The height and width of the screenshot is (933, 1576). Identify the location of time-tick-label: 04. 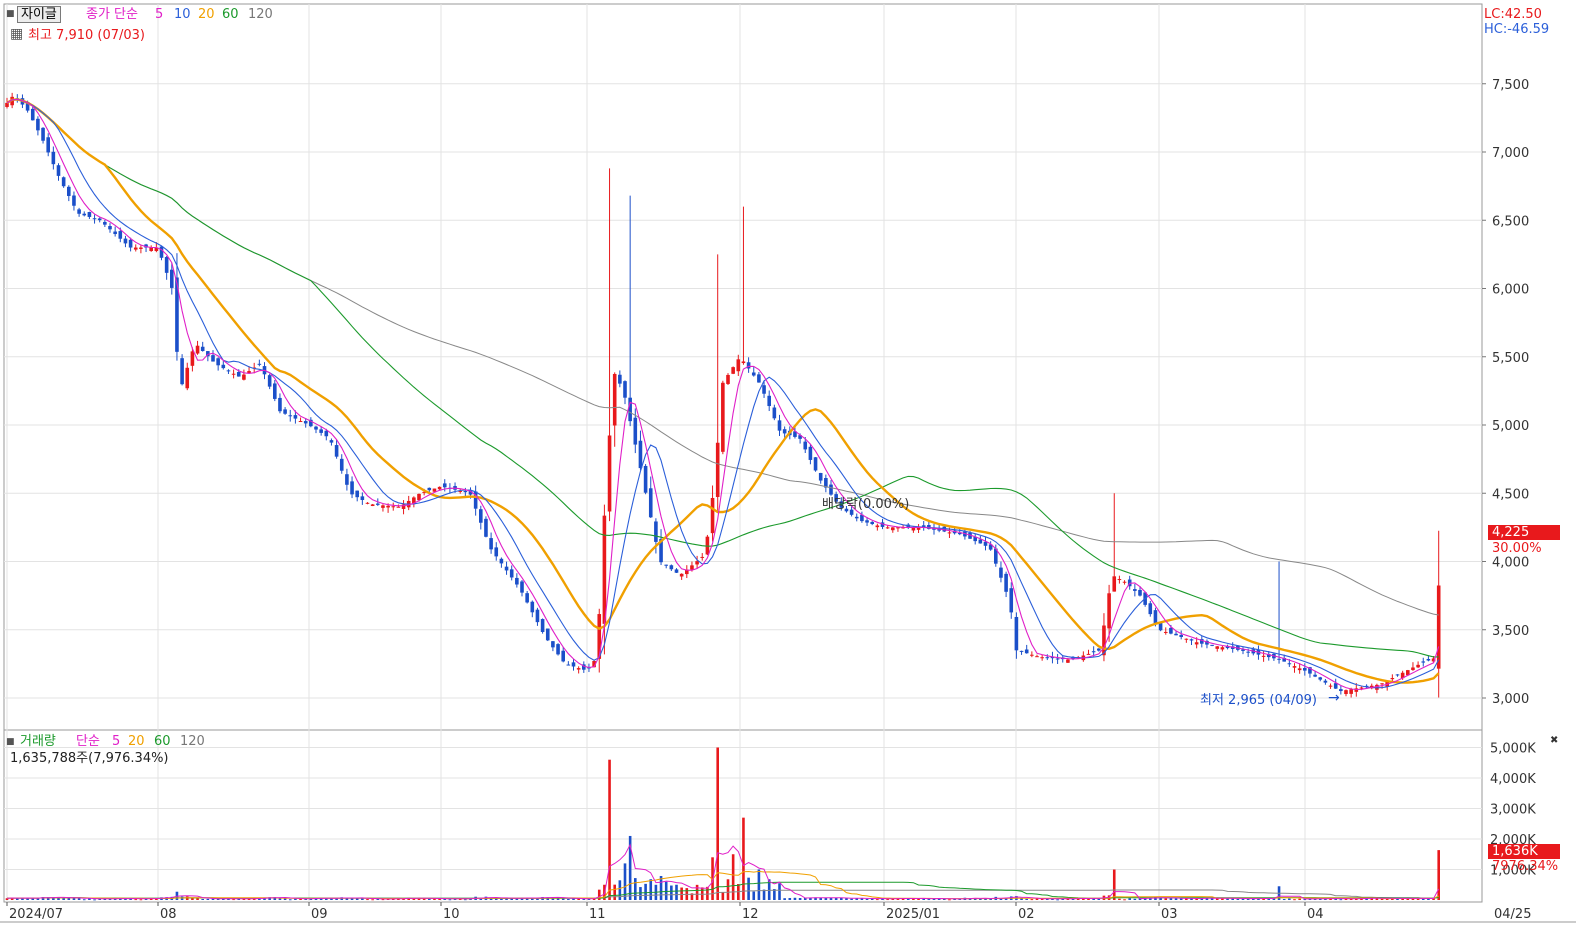
(1315, 914).